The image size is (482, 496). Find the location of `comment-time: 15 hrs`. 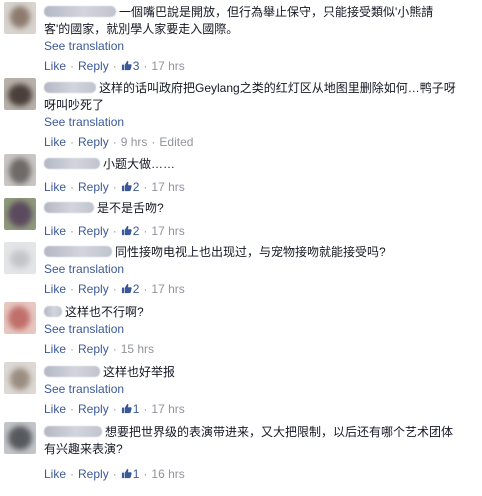

comment-time: 15 hrs is located at coordinates (137, 349).